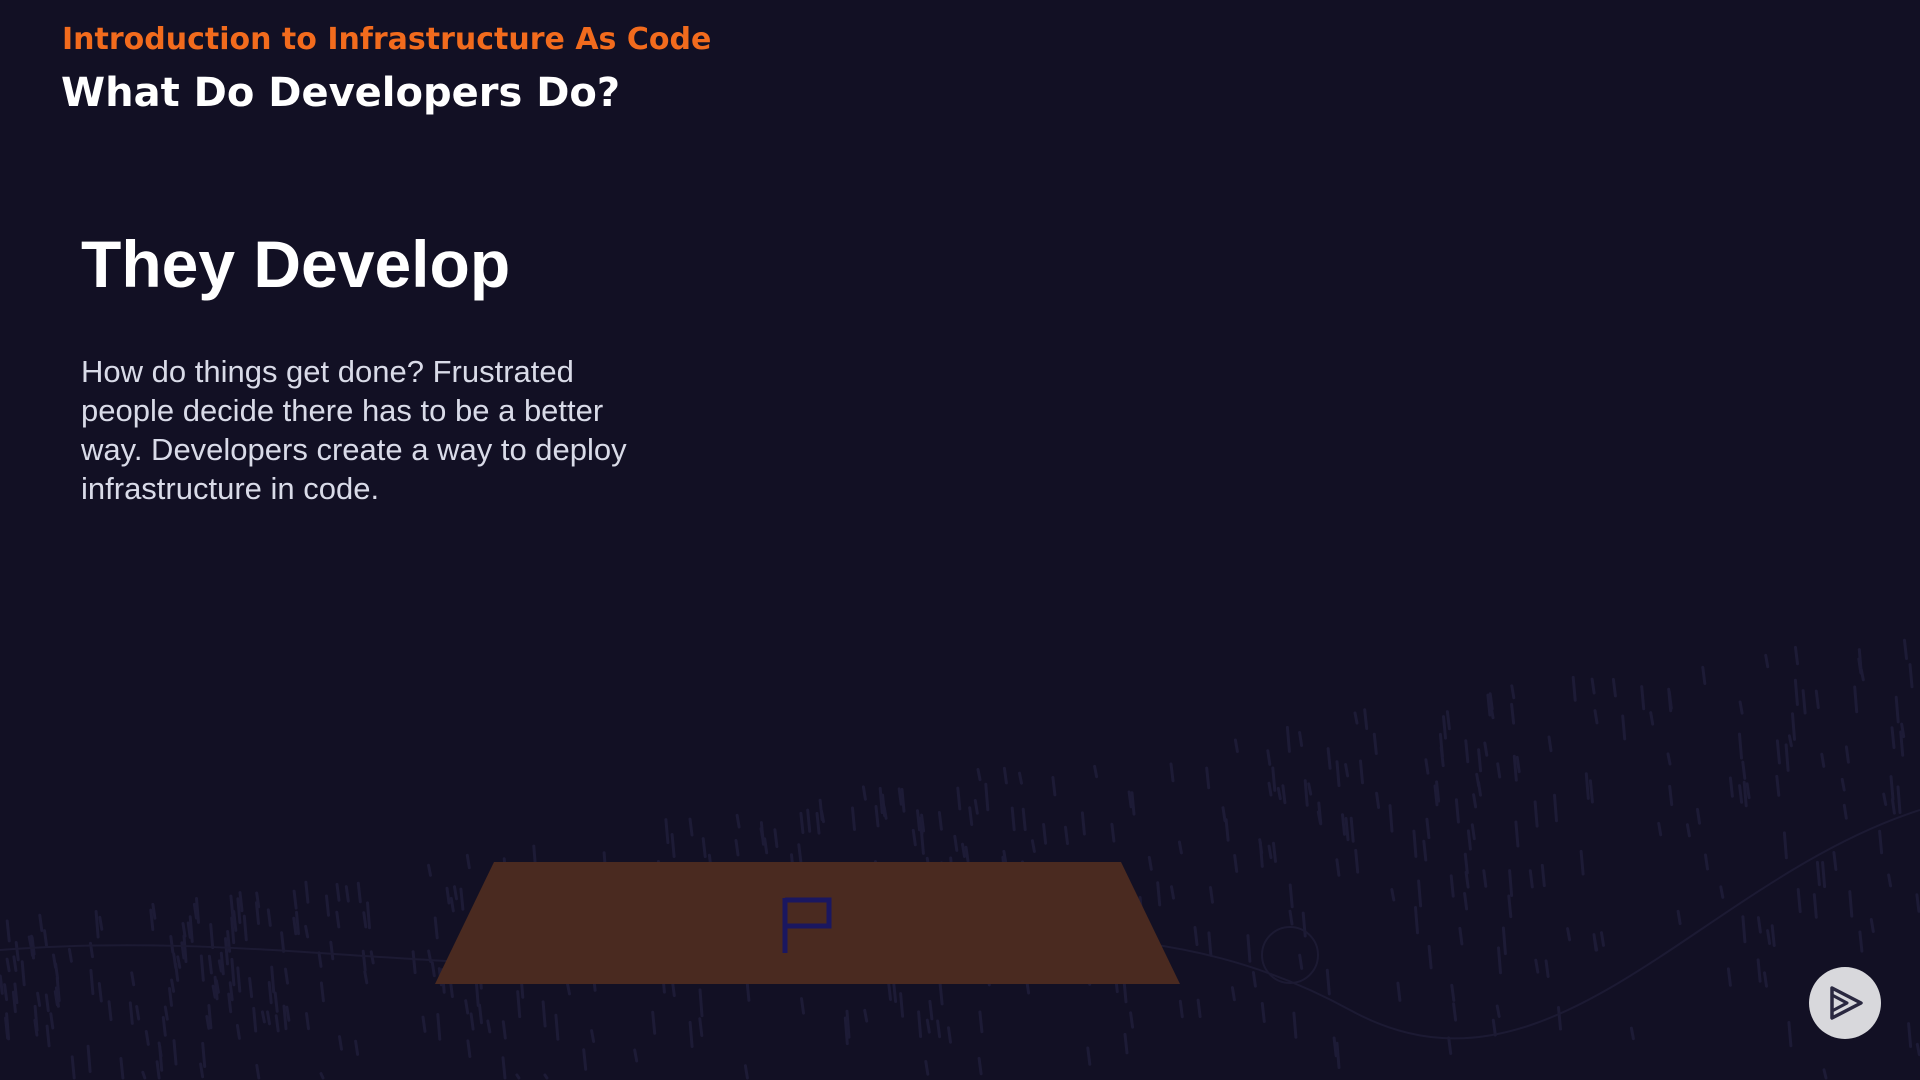 The height and width of the screenshot is (1080, 1920). I want to click on module-title: What Do Developers Do?, so click(341, 93).